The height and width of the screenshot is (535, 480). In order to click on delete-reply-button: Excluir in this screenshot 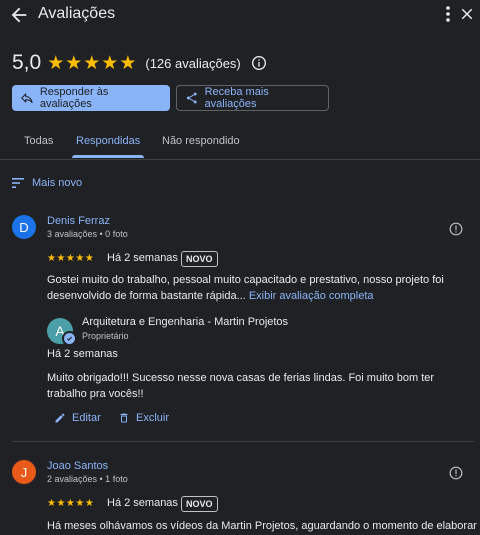, I will do `click(143, 418)`.